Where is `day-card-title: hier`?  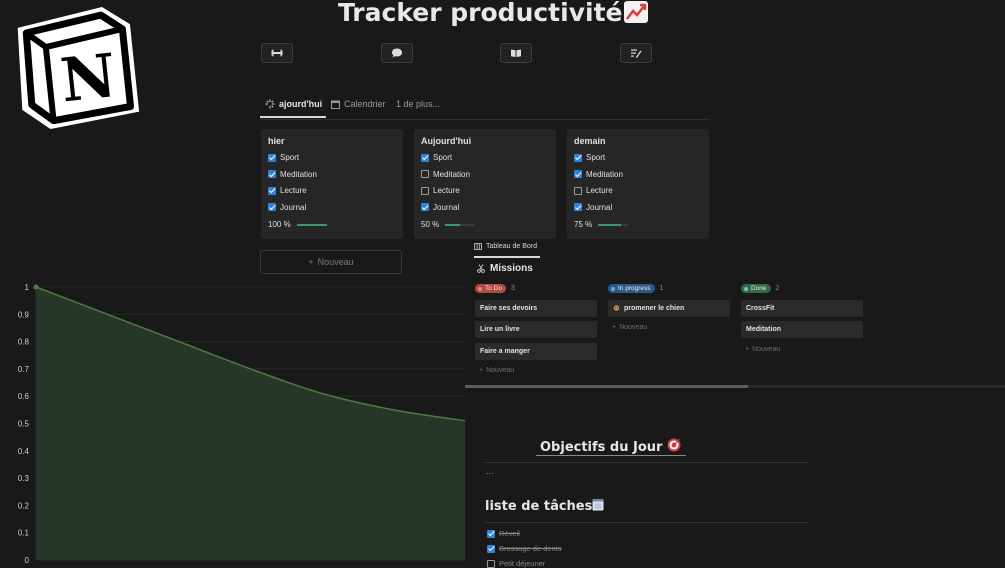 day-card-title: hier is located at coordinates (276, 141).